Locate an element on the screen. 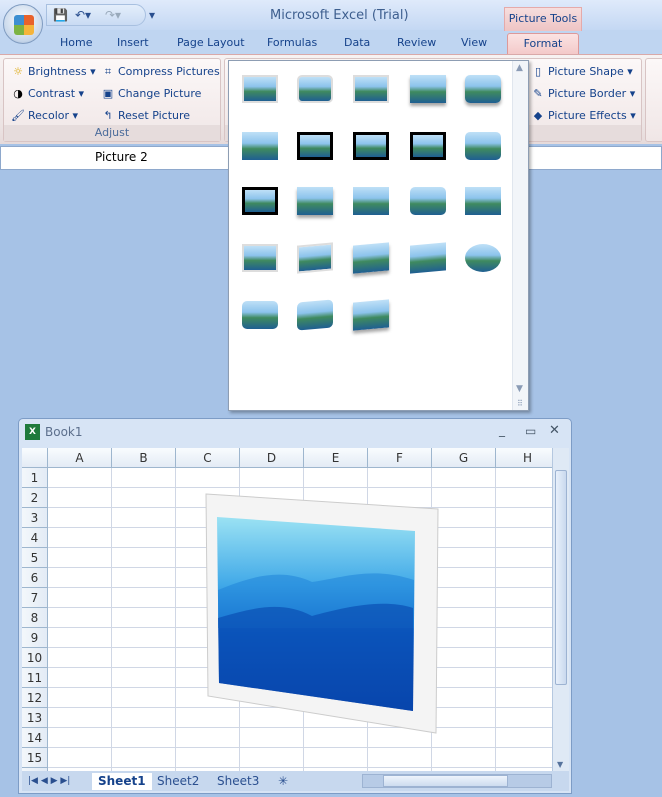 This screenshot has height=797, width=662. gallery-style-simple-frame-black is located at coordinates (427, 145).